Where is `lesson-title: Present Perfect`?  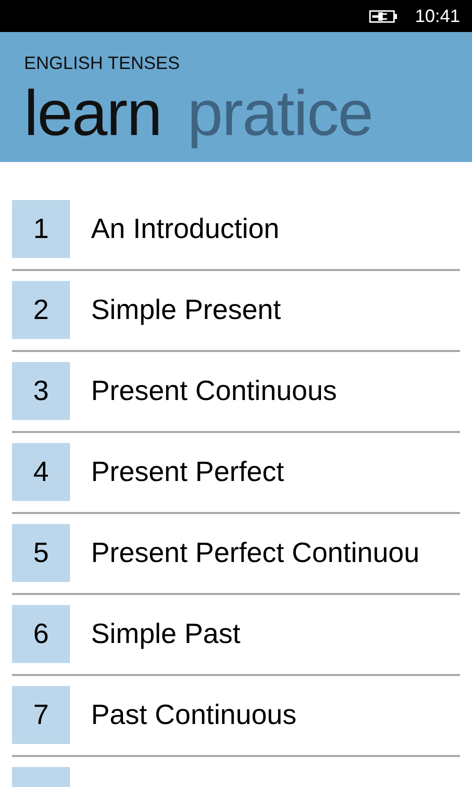
lesson-title: Present Perfect is located at coordinates (187, 472).